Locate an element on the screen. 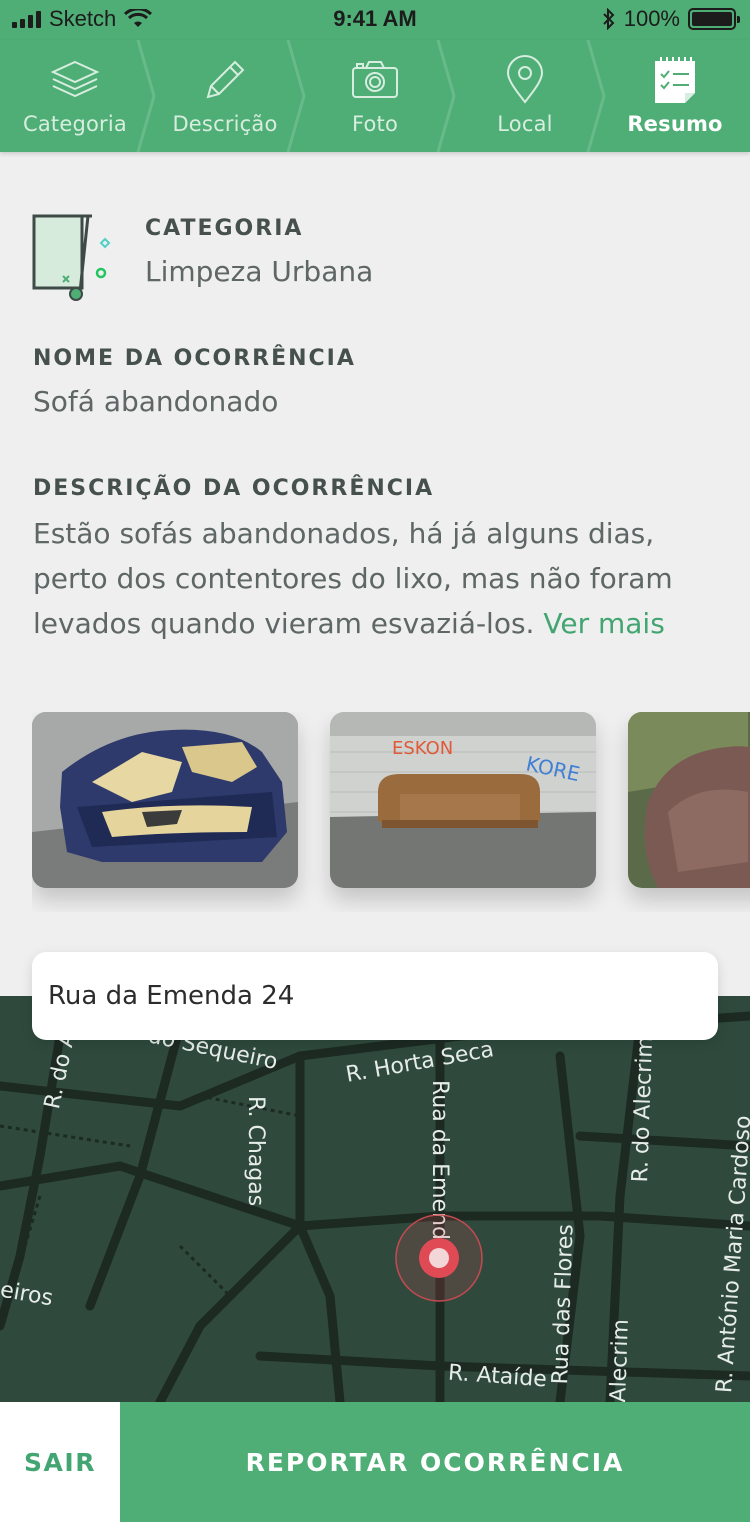 Image resolution: width=750 pixels, height=1522 pixels. street-label: R. Chagas is located at coordinates (255, 1151).